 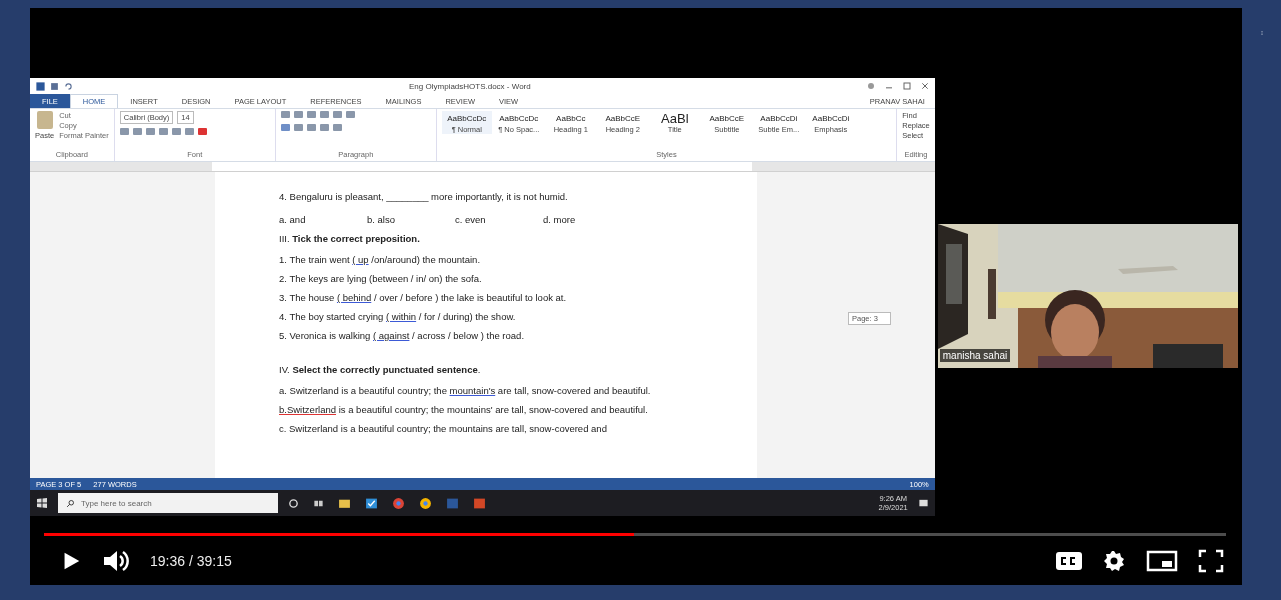 What do you see at coordinates (70, 503) in the screenshot?
I see `search-icon` at bounding box center [70, 503].